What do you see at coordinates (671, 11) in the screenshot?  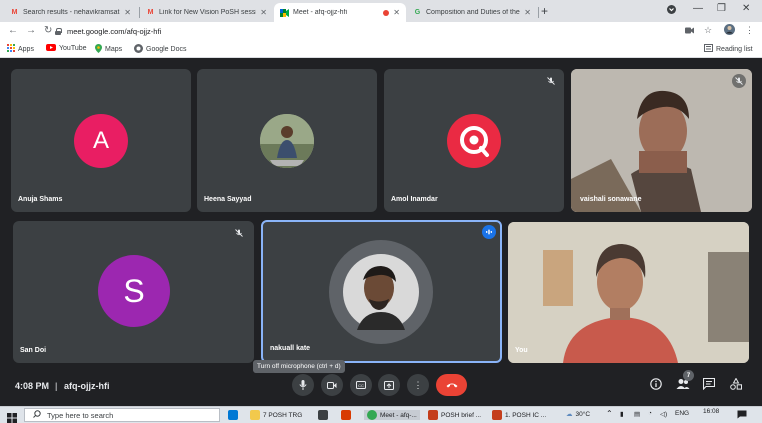 I see `tab-search-icon` at bounding box center [671, 11].